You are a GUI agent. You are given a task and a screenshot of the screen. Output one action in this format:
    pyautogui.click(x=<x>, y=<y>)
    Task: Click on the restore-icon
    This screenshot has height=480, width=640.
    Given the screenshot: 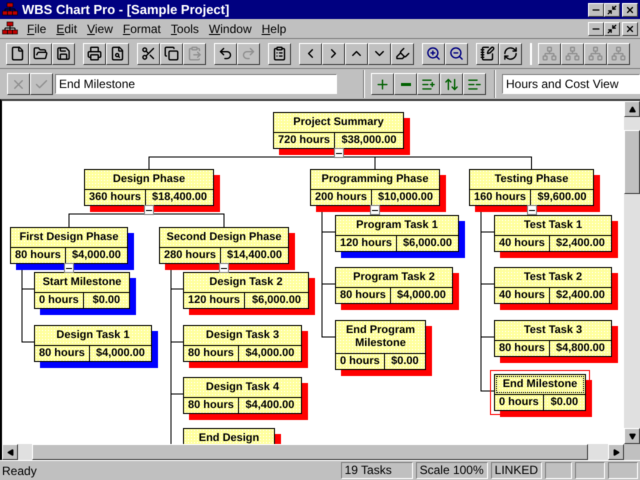 What is the action you would take?
    pyautogui.click(x=612, y=9)
    